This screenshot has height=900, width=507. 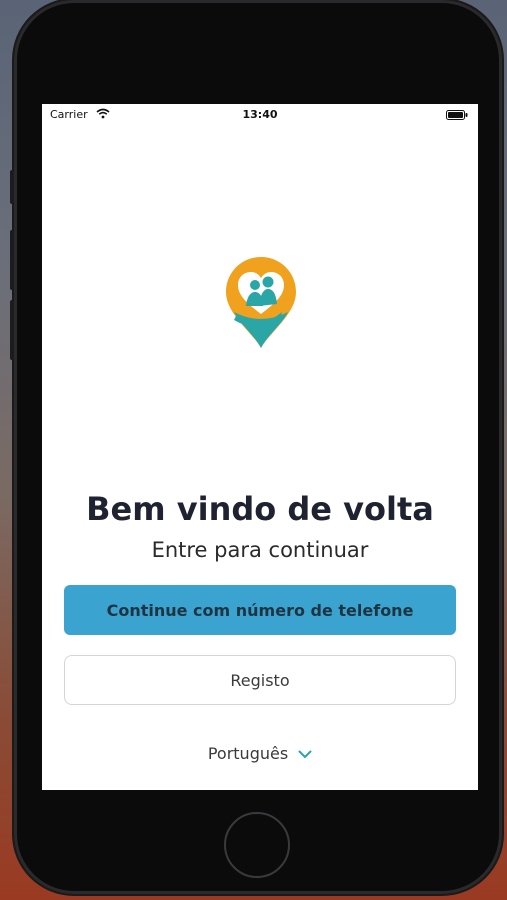 I want to click on language-label: Português, so click(x=248, y=753).